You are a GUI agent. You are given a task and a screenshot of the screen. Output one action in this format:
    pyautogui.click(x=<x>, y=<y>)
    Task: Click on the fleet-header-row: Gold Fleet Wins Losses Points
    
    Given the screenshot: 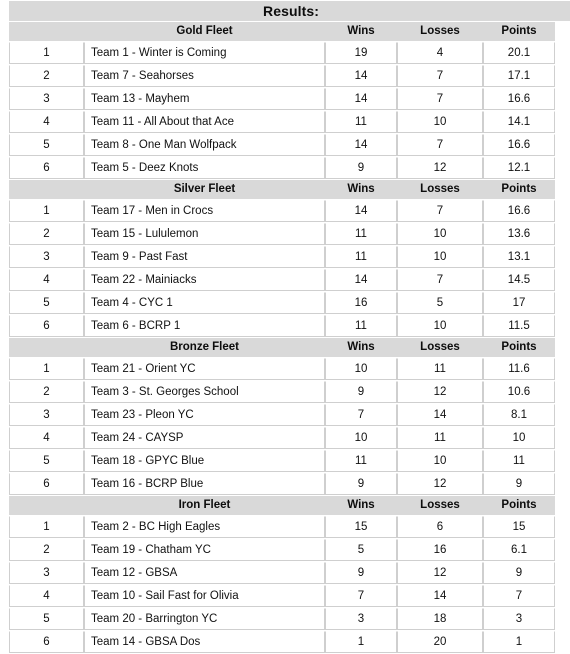 What is the action you would take?
    pyautogui.click(x=289, y=31)
    